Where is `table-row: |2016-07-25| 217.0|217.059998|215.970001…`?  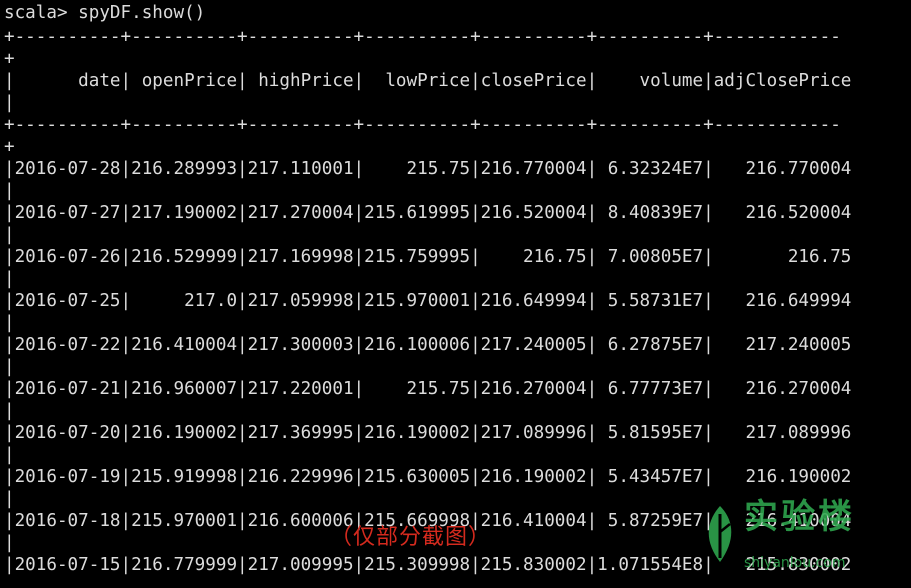 table-row: |2016-07-25| 217.0|217.059998|215.970001… is located at coordinates (428, 301).